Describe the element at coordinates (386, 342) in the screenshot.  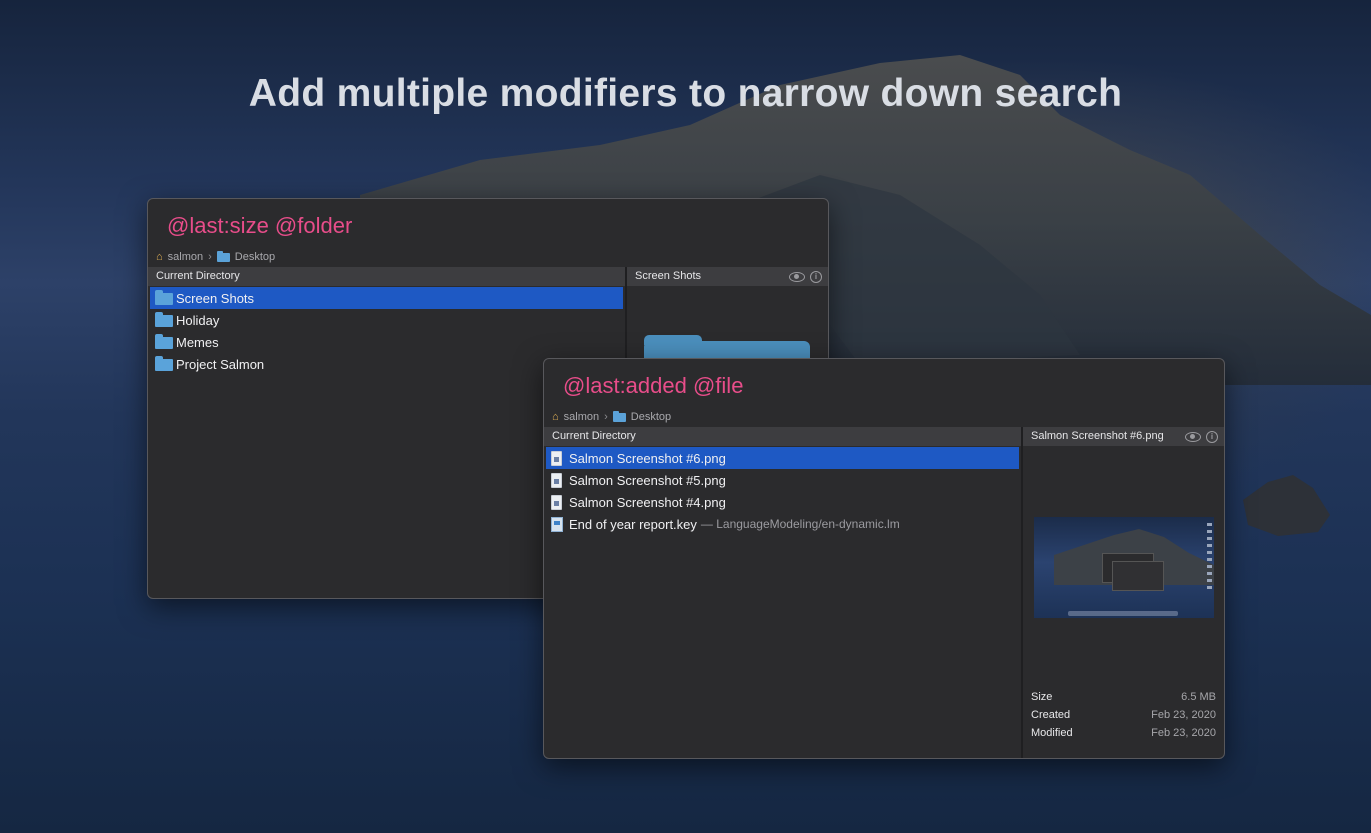
I see `list-item: Memes` at that location.